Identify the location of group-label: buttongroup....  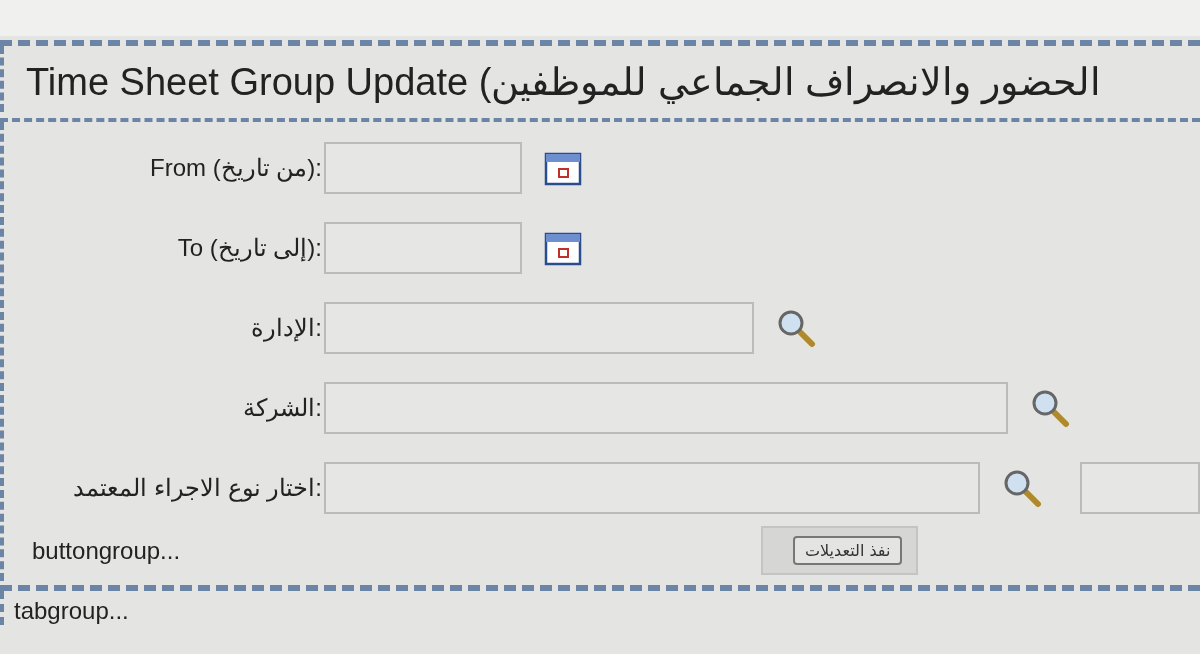
(106, 550).